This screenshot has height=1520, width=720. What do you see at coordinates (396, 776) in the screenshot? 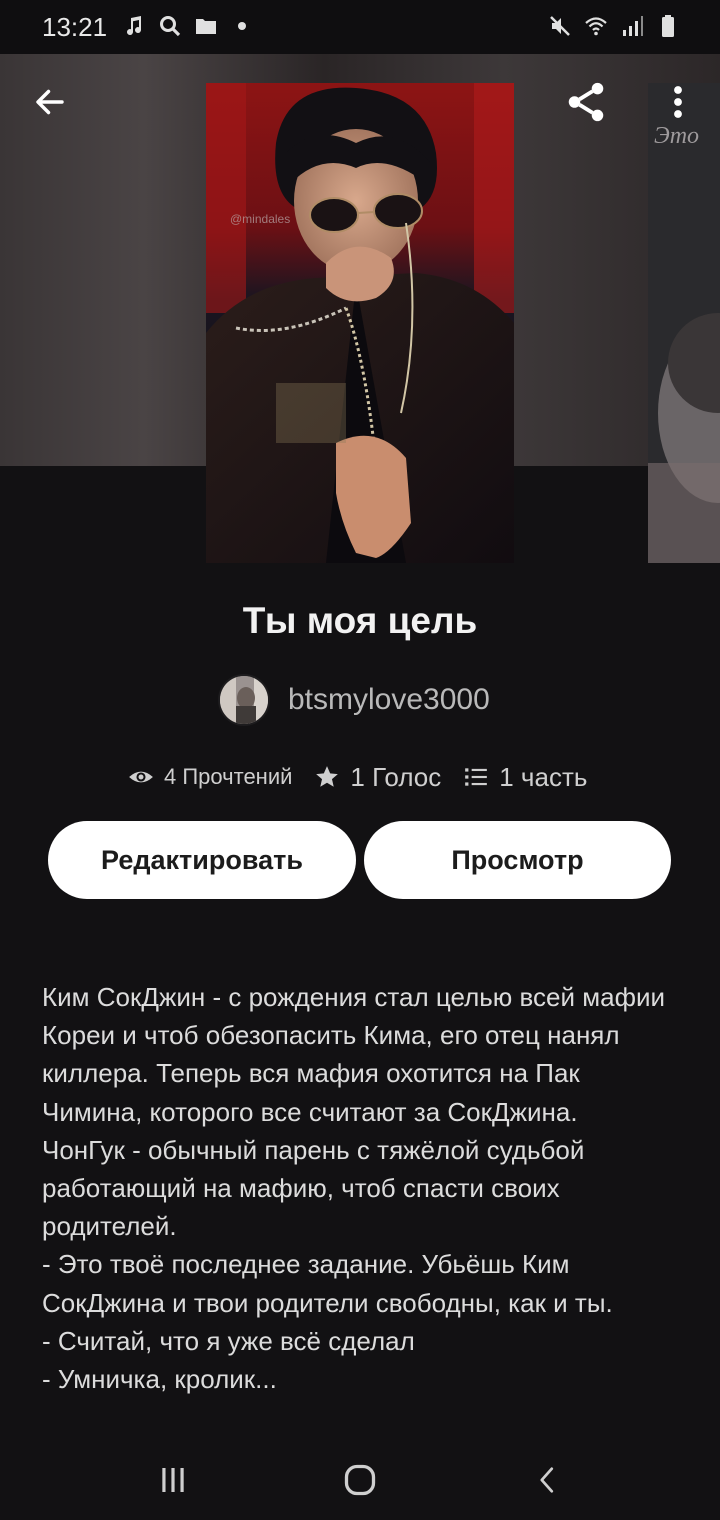
I see `votes-count: 1 Голос` at bounding box center [396, 776].